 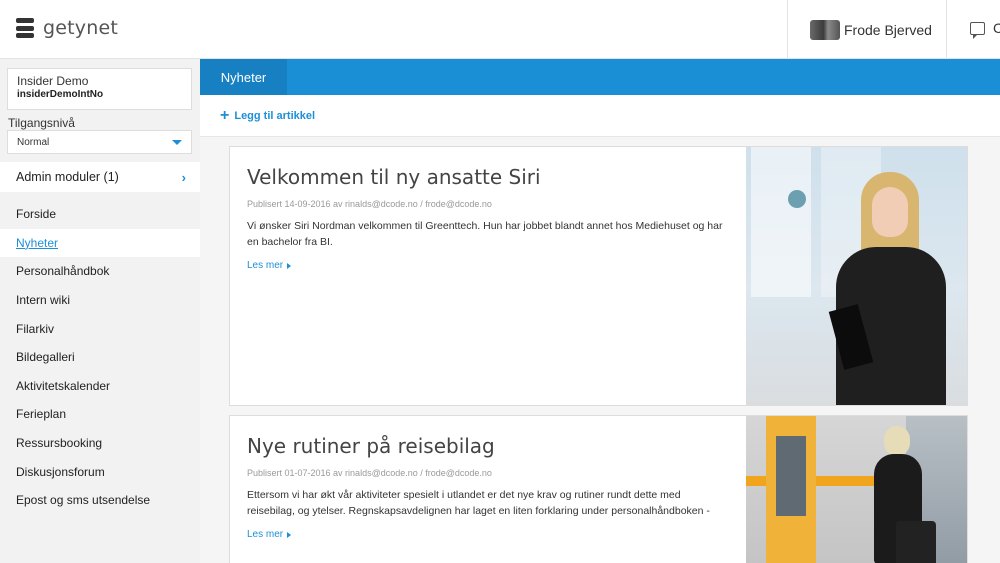 What do you see at coordinates (797, 199) in the screenshot?
I see `clock-decoration` at bounding box center [797, 199].